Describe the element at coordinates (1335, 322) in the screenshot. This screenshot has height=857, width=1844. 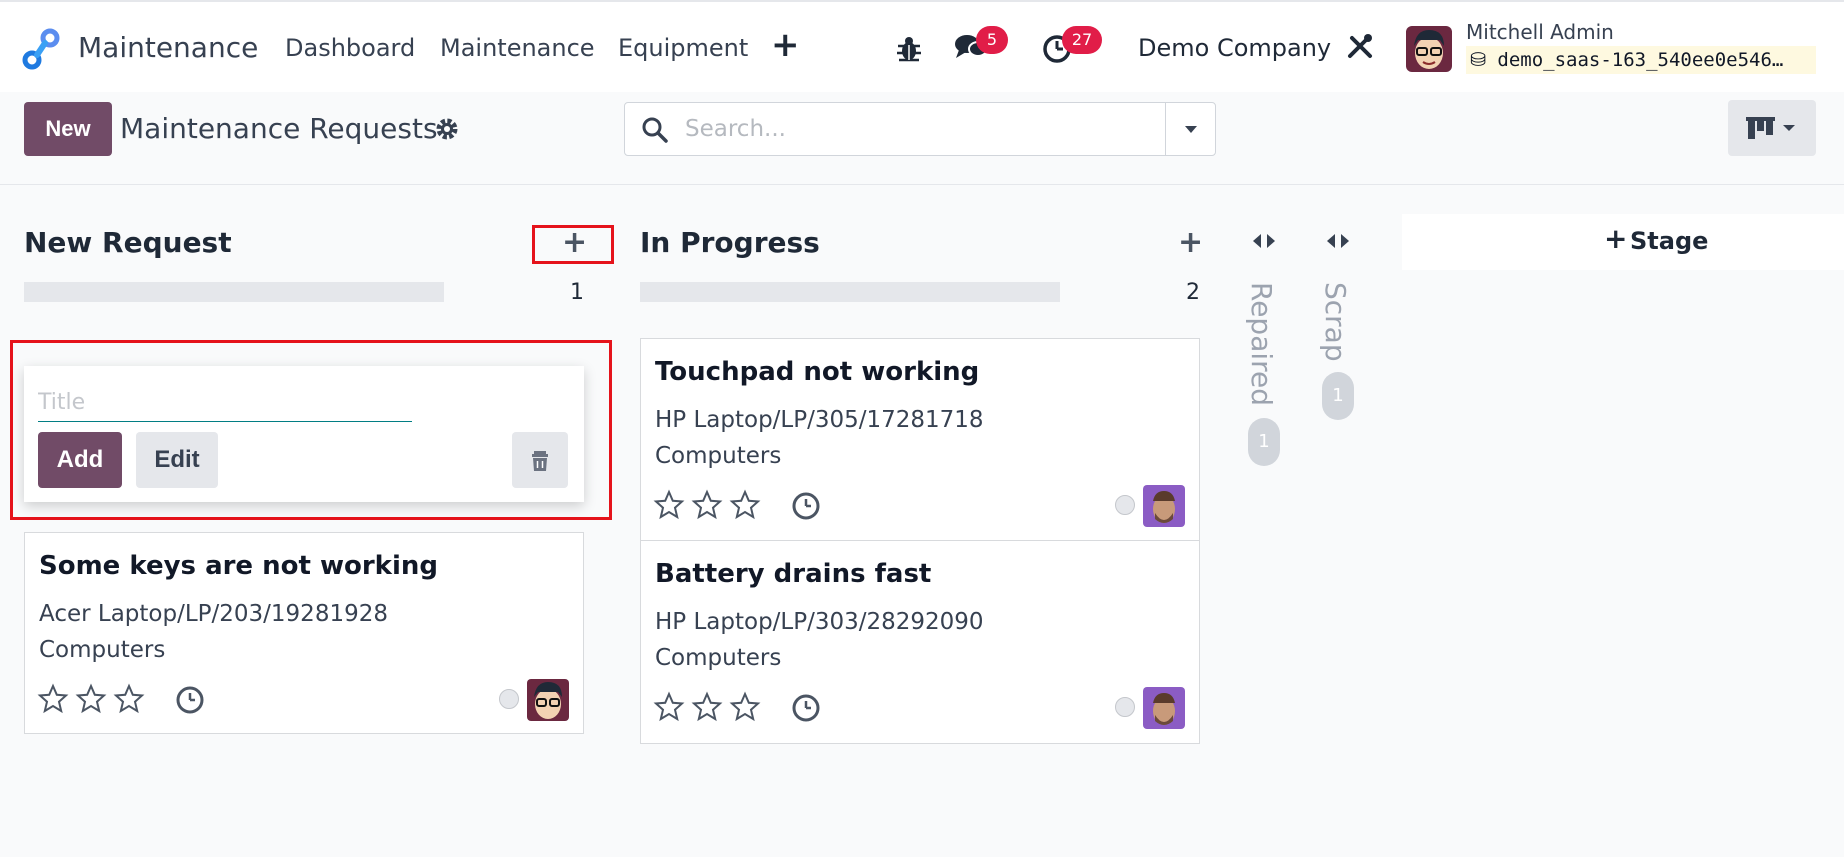
I see `folded-column-title-scrap: Scrap` at that location.